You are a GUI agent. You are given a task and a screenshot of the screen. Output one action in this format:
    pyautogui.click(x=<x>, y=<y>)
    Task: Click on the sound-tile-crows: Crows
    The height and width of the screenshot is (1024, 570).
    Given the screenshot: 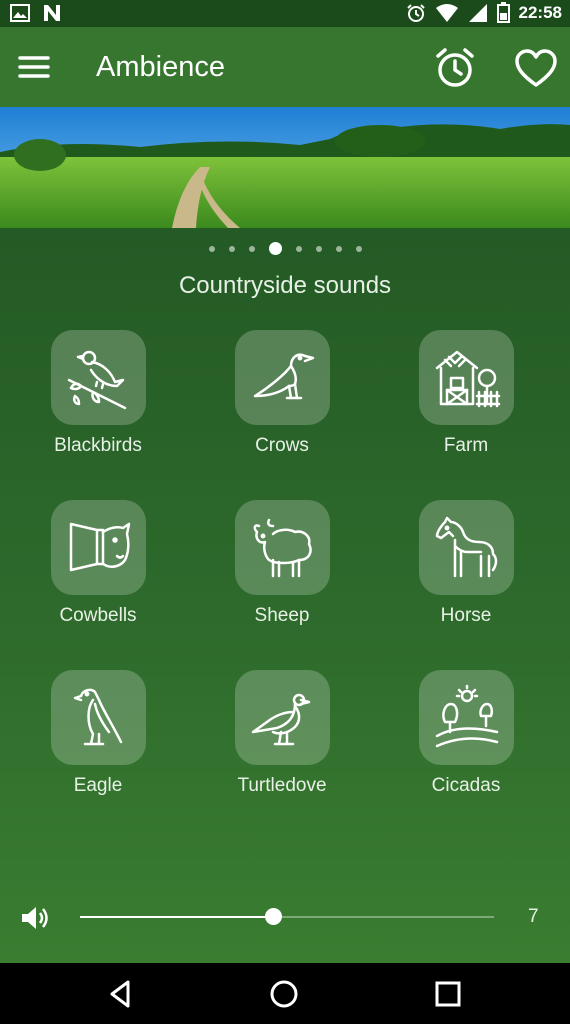 What is the action you would take?
    pyautogui.click(x=282, y=400)
    